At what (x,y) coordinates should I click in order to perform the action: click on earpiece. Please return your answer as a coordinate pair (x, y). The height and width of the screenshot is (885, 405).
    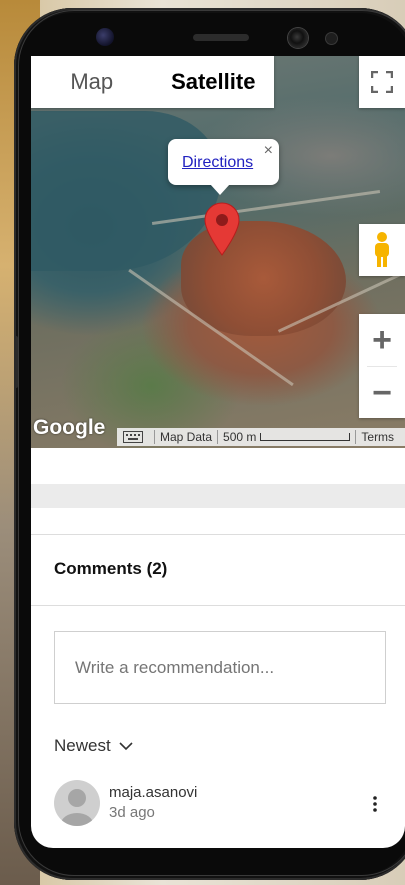
    Looking at the image, I should click on (221, 37).